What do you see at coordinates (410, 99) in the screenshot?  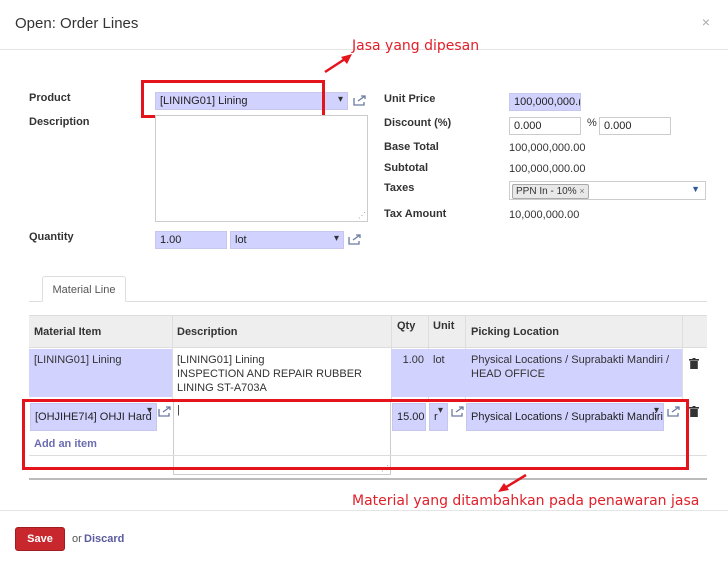 I see `unit-price-label: Unit Price` at bounding box center [410, 99].